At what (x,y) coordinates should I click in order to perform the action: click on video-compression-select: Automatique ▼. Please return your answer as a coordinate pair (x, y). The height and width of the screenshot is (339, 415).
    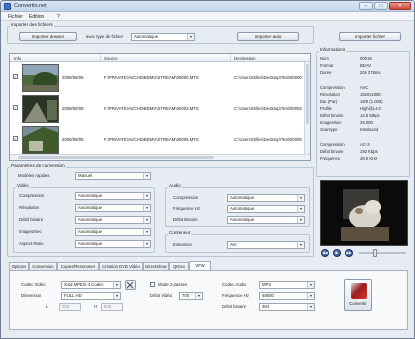
    Looking at the image, I should click on (113, 196).